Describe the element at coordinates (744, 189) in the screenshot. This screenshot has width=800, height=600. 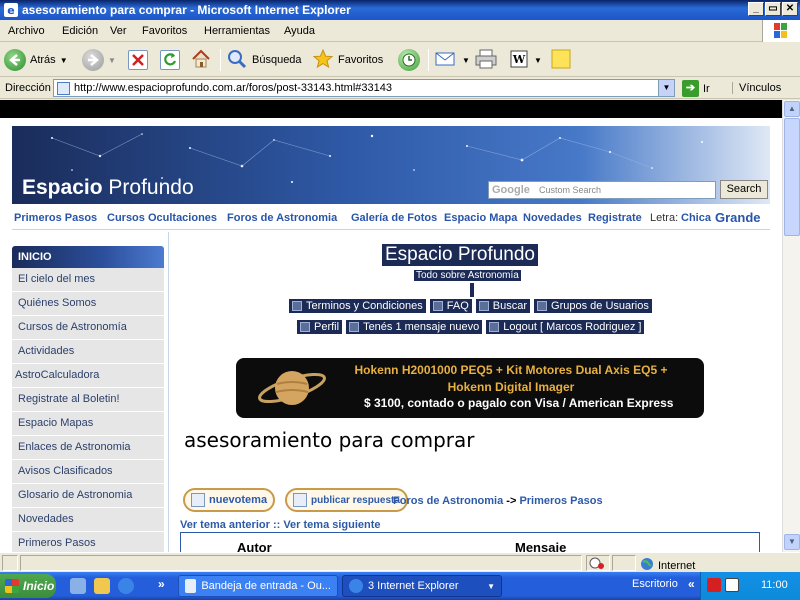
I see `site-search-button: Search` at that location.